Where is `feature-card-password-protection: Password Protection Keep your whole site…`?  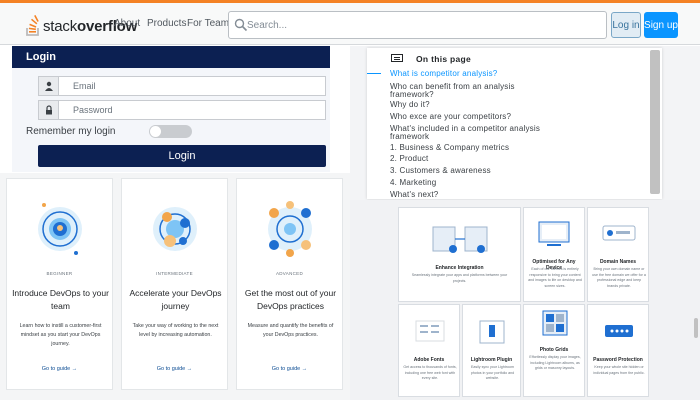 feature-card-password-protection: Password Protection Keep your whole site… is located at coordinates (618, 350).